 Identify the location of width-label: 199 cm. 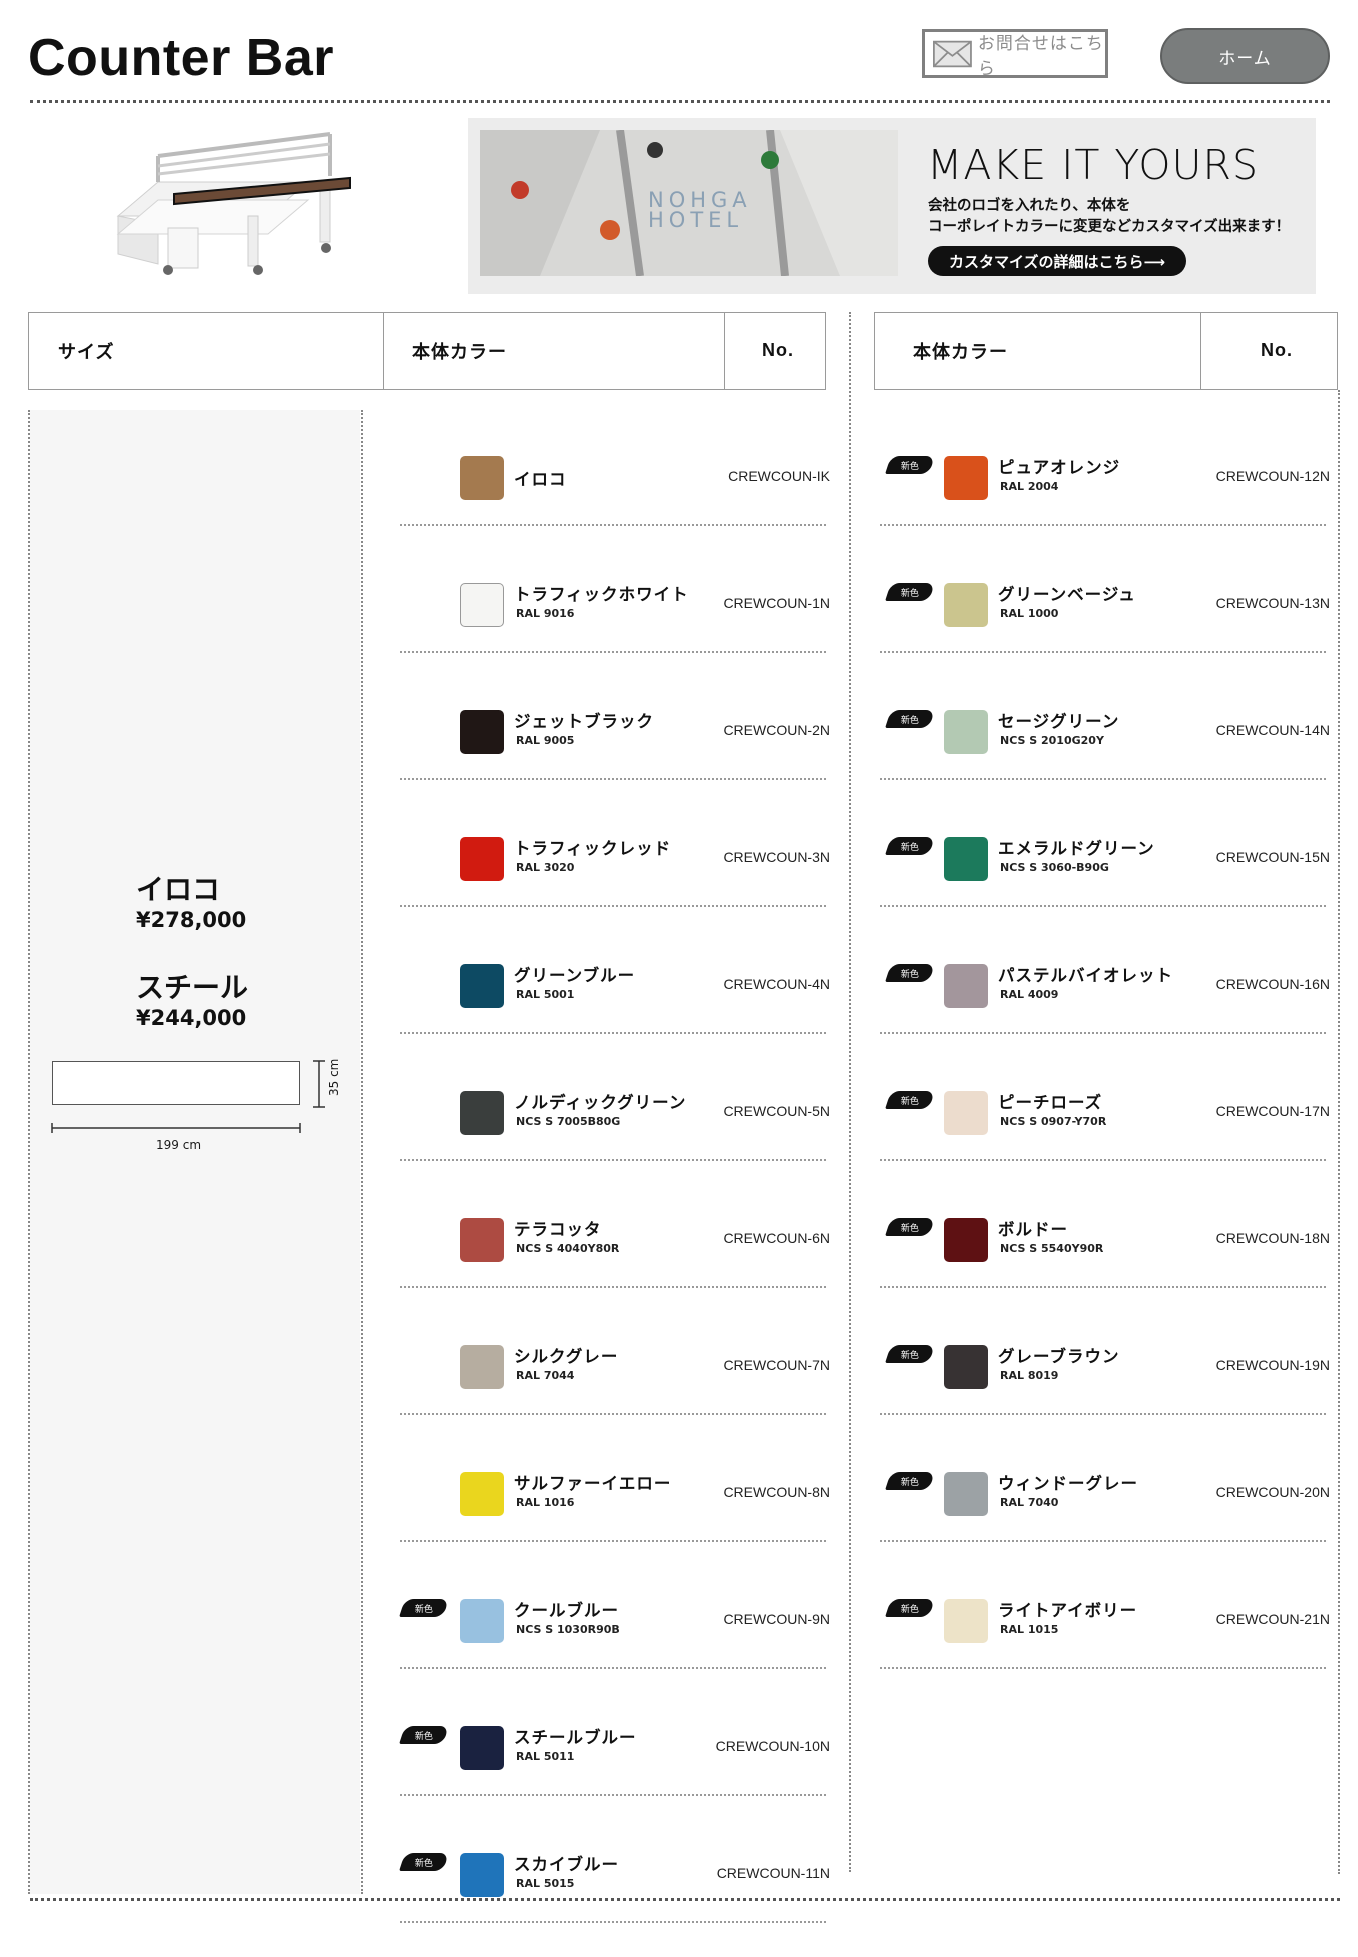
(179, 1145).